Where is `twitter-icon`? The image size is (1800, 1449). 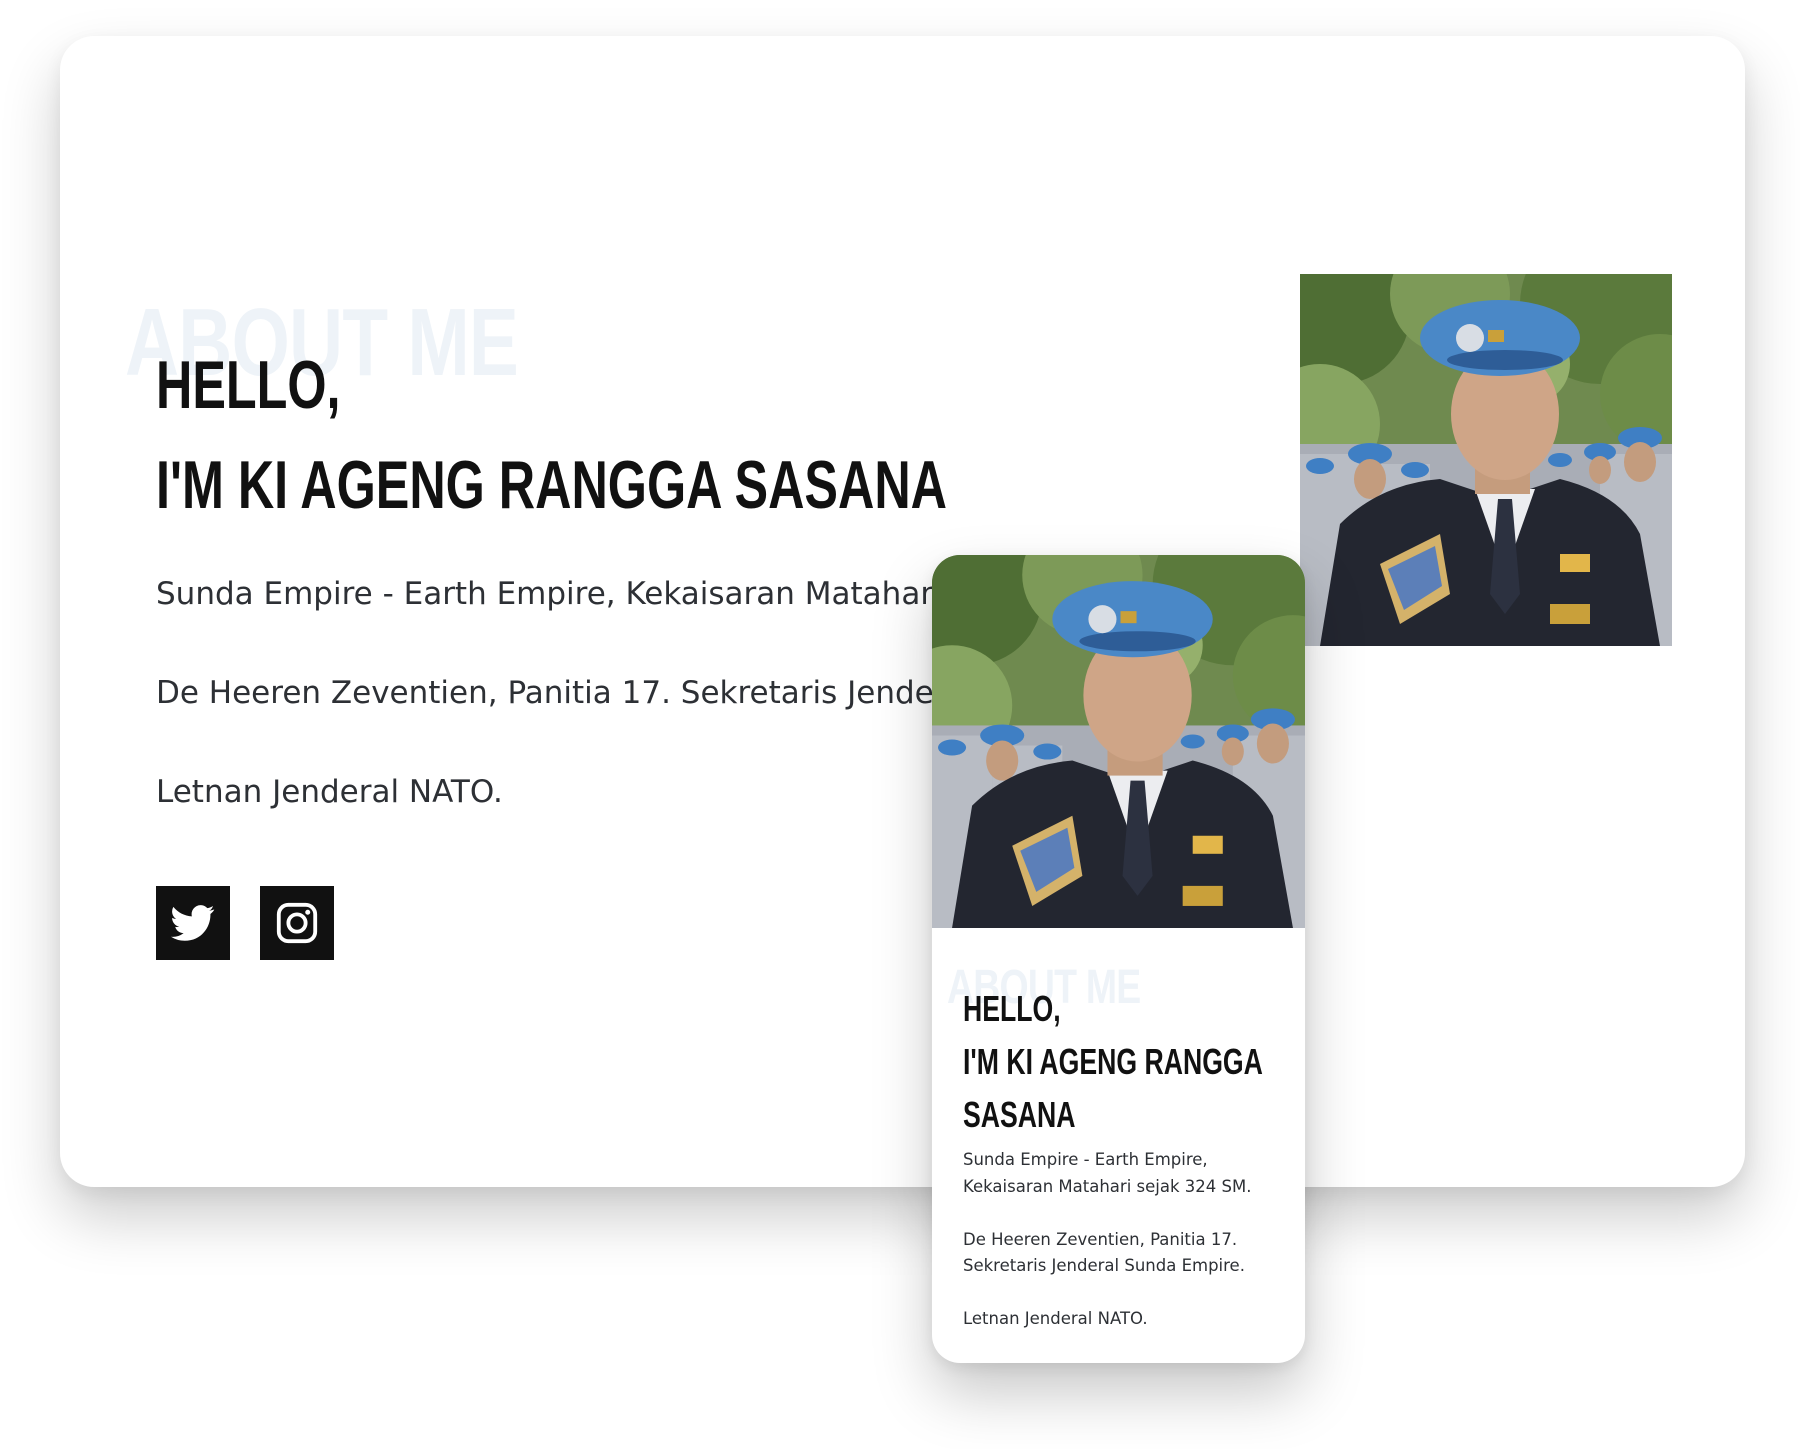 twitter-icon is located at coordinates (193, 923).